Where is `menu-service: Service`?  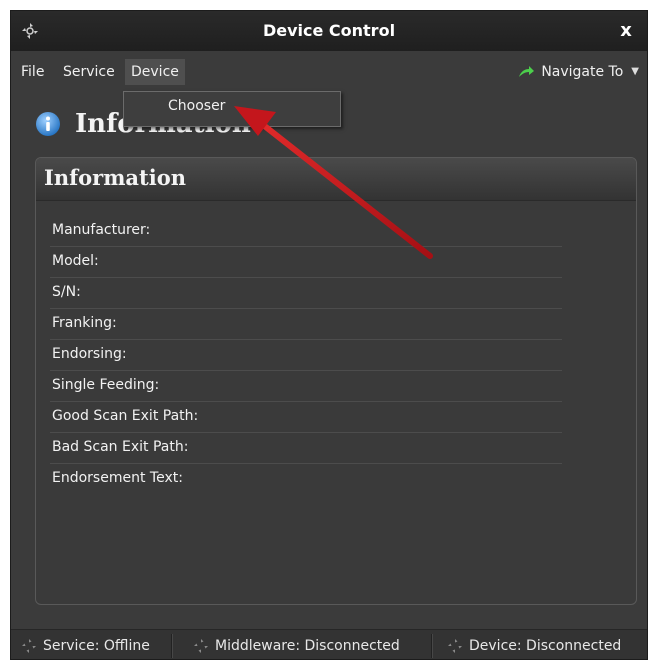
menu-service: Service is located at coordinates (89, 72).